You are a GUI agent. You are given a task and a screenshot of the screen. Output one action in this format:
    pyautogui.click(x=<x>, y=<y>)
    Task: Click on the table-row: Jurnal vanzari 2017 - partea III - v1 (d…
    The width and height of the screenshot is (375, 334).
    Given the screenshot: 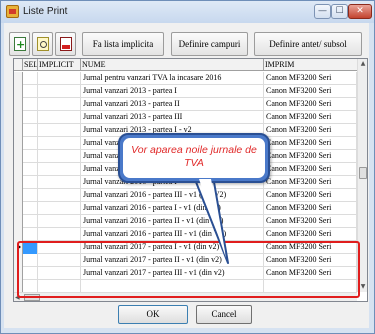 What is the action you would take?
    pyautogui.click(x=185, y=273)
    